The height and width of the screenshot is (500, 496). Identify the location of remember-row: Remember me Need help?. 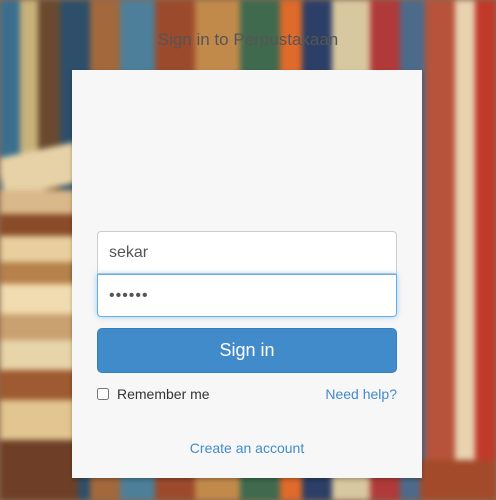
(247, 394).